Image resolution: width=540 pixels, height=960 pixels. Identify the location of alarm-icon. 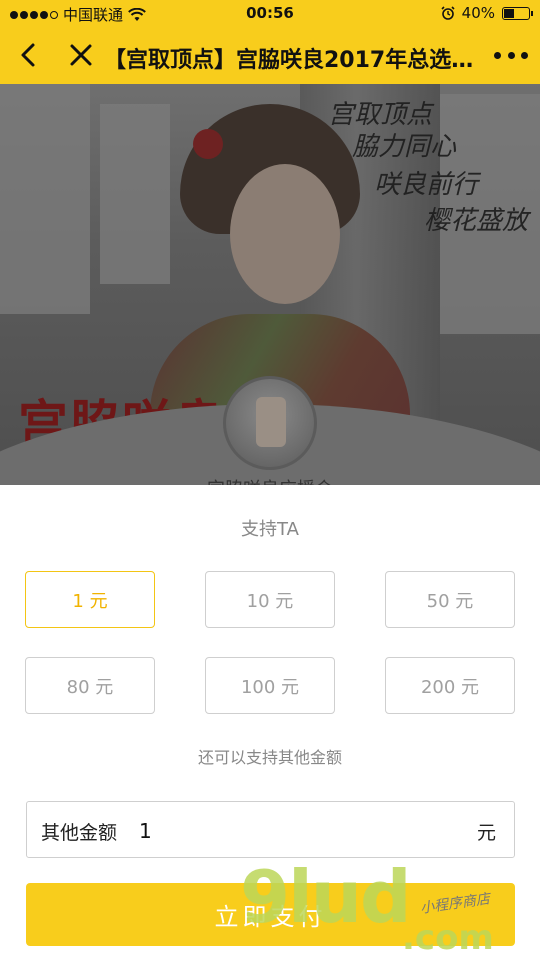
(448, 13).